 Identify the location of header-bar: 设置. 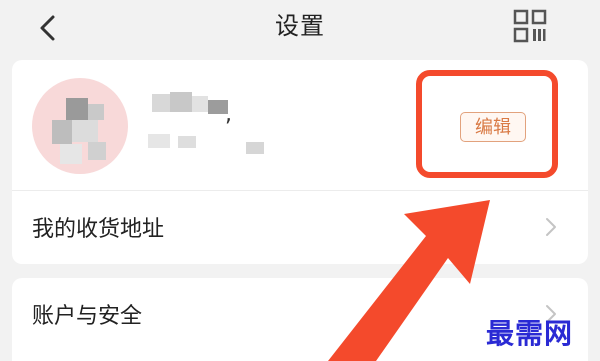
(300, 27).